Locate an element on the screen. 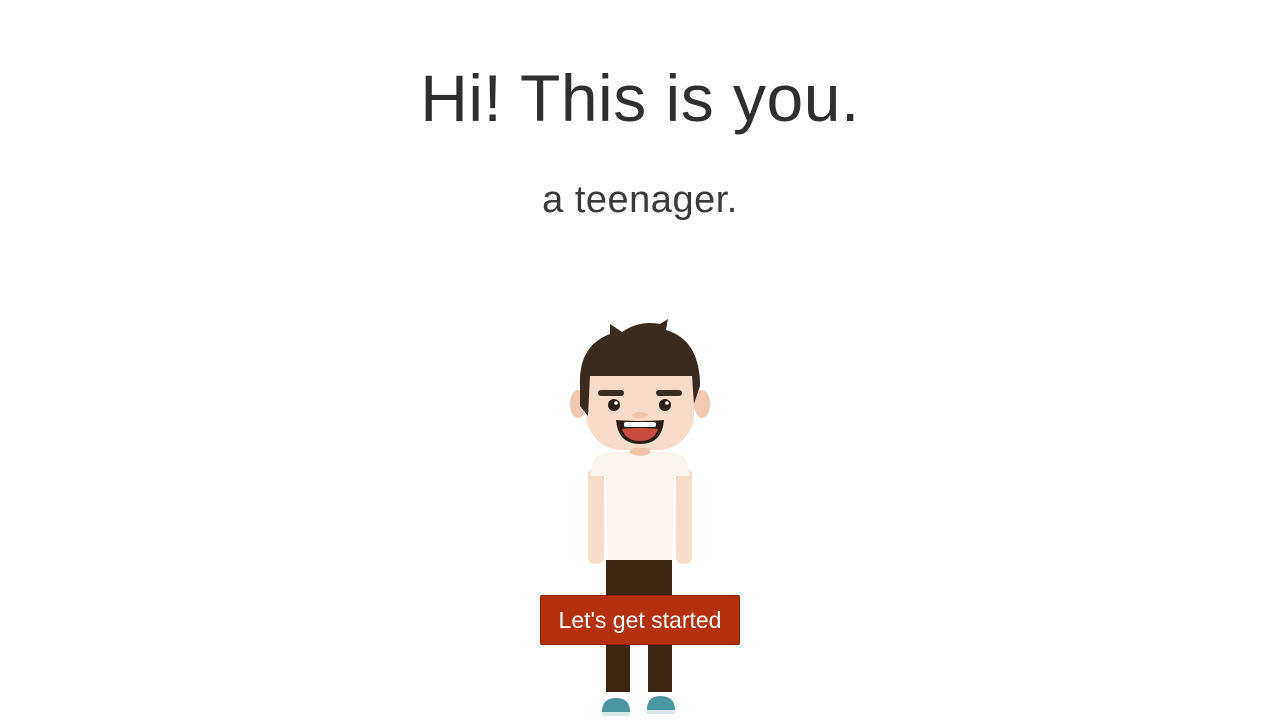 This screenshot has width=1280, height=720. teenager-avatar-icon is located at coordinates (640, 518).